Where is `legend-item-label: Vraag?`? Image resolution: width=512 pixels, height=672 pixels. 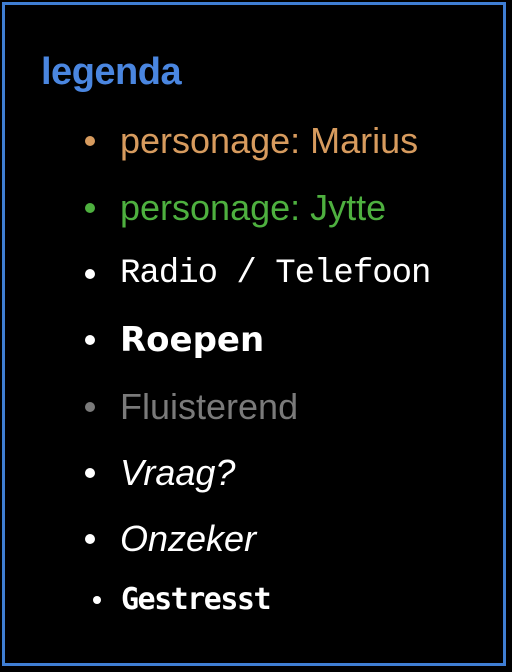 legend-item-label: Vraag? is located at coordinates (178, 472).